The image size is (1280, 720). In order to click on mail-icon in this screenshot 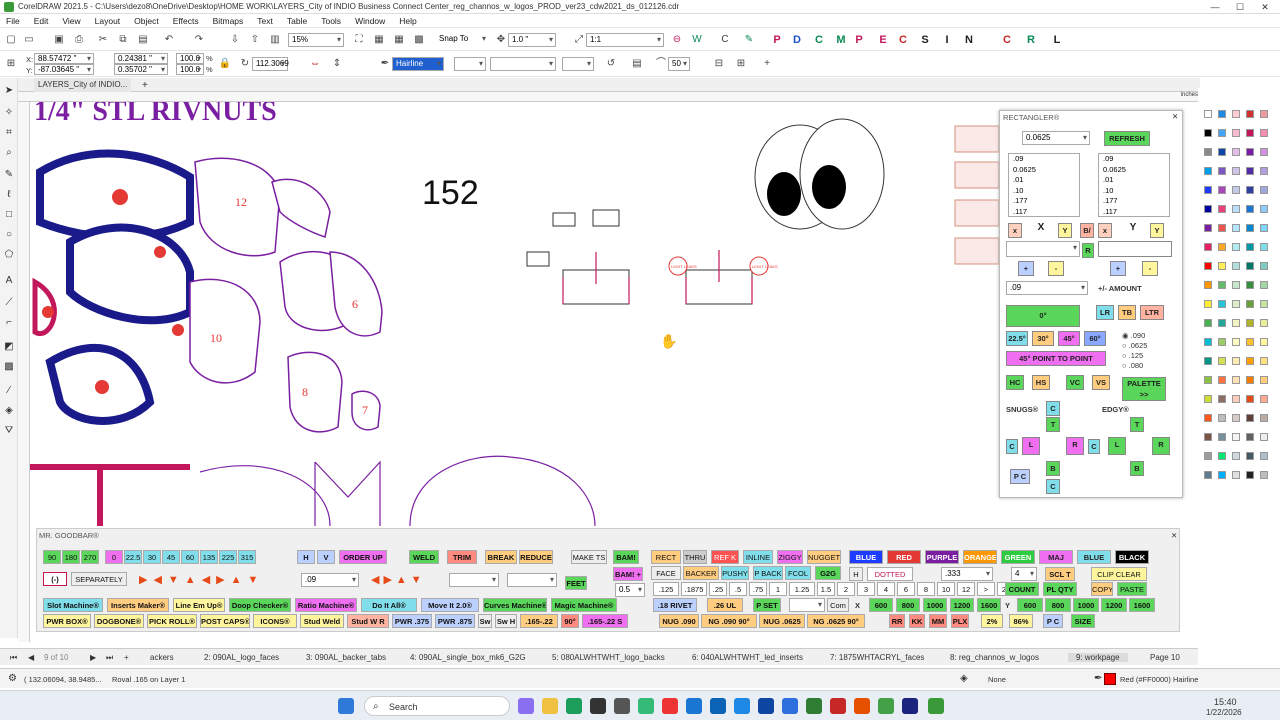, I will do `click(742, 706)`.